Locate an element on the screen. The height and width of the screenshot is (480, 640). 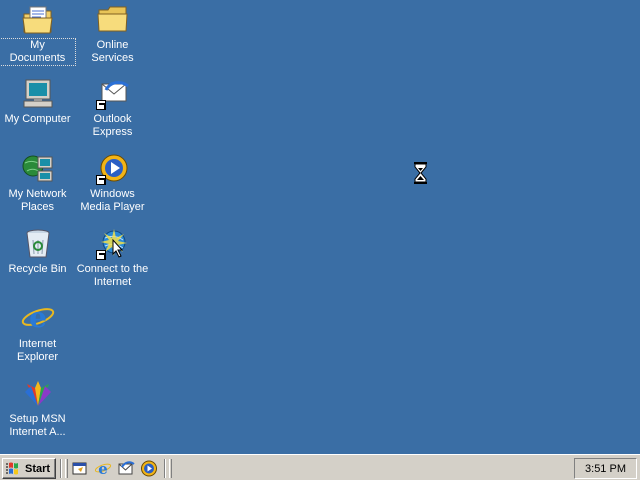
desktop-icon-label: My Documents is located at coordinates (38, 52).